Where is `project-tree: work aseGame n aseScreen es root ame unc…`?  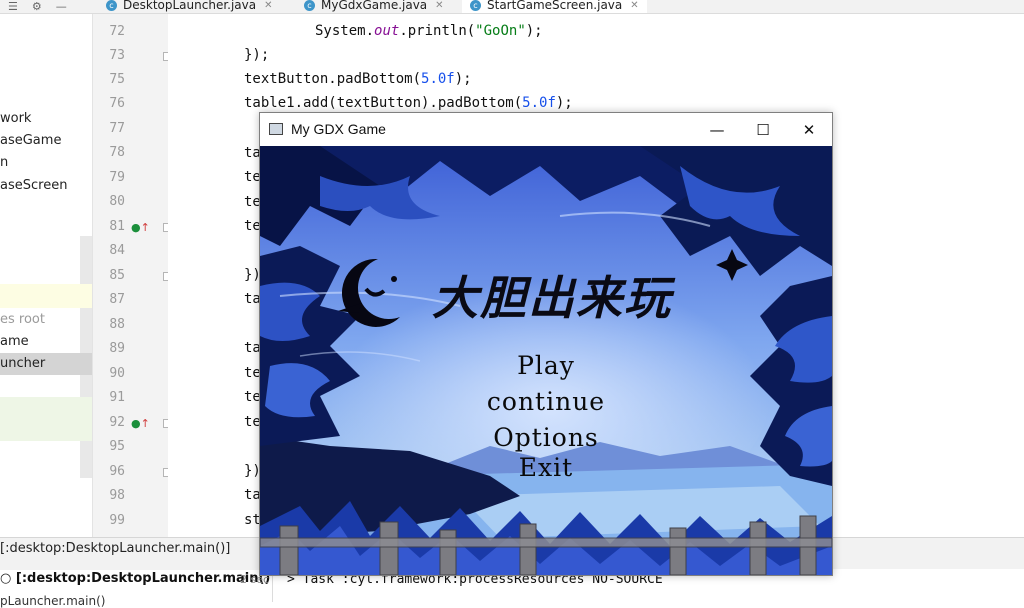
project-tree: work aseGame n aseScreen es root ame unc… is located at coordinates (46, 275).